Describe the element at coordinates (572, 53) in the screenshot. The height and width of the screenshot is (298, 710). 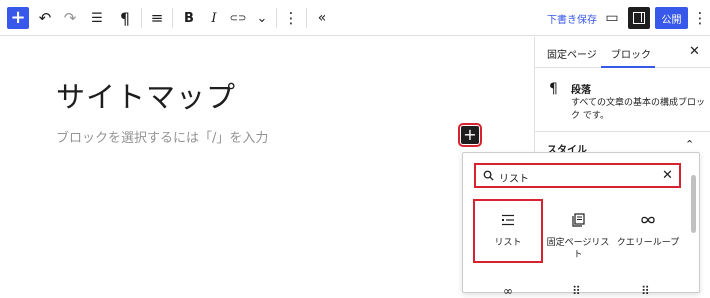
I see `tab-page: 固定ページ` at that location.